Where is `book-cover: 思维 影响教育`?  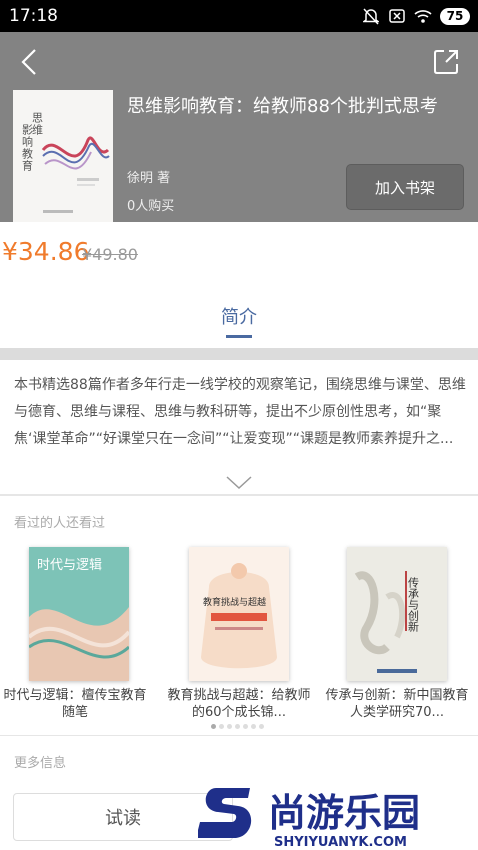 book-cover: 思维 影响教育 is located at coordinates (63, 156).